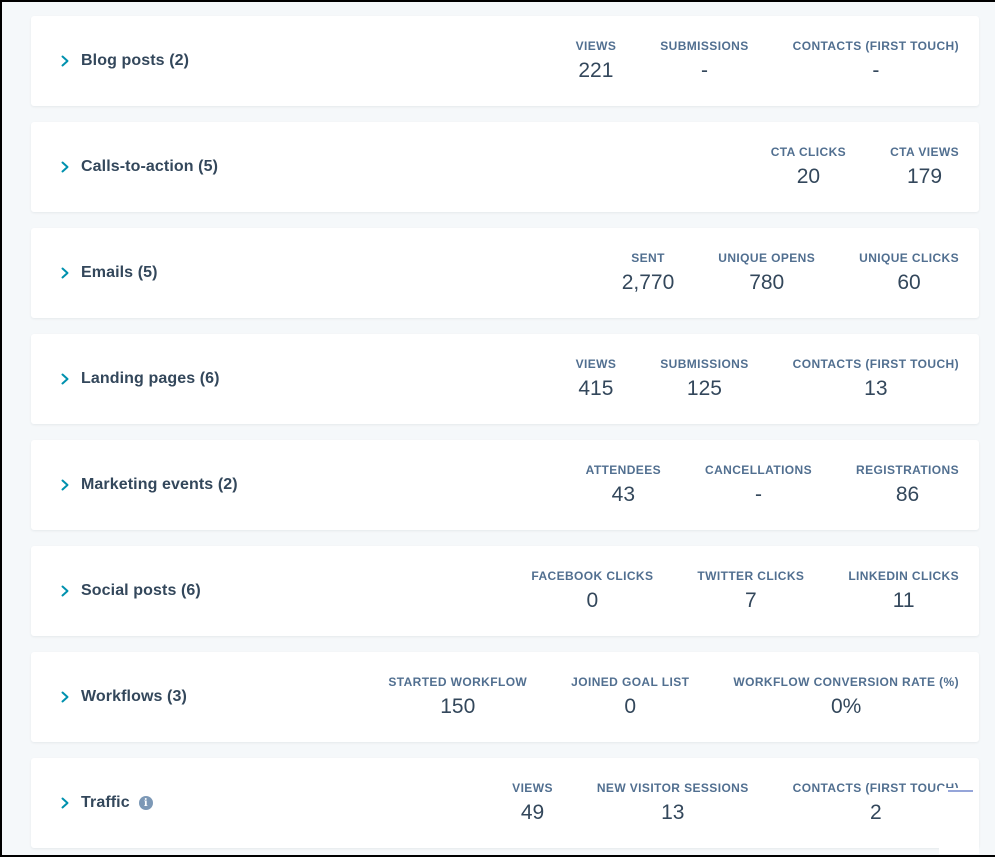 Image resolution: width=995 pixels, height=857 pixels. What do you see at coordinates (808, 176) in the screenshot?
I see `metric-value: 20` at bounding box center [808, 176].